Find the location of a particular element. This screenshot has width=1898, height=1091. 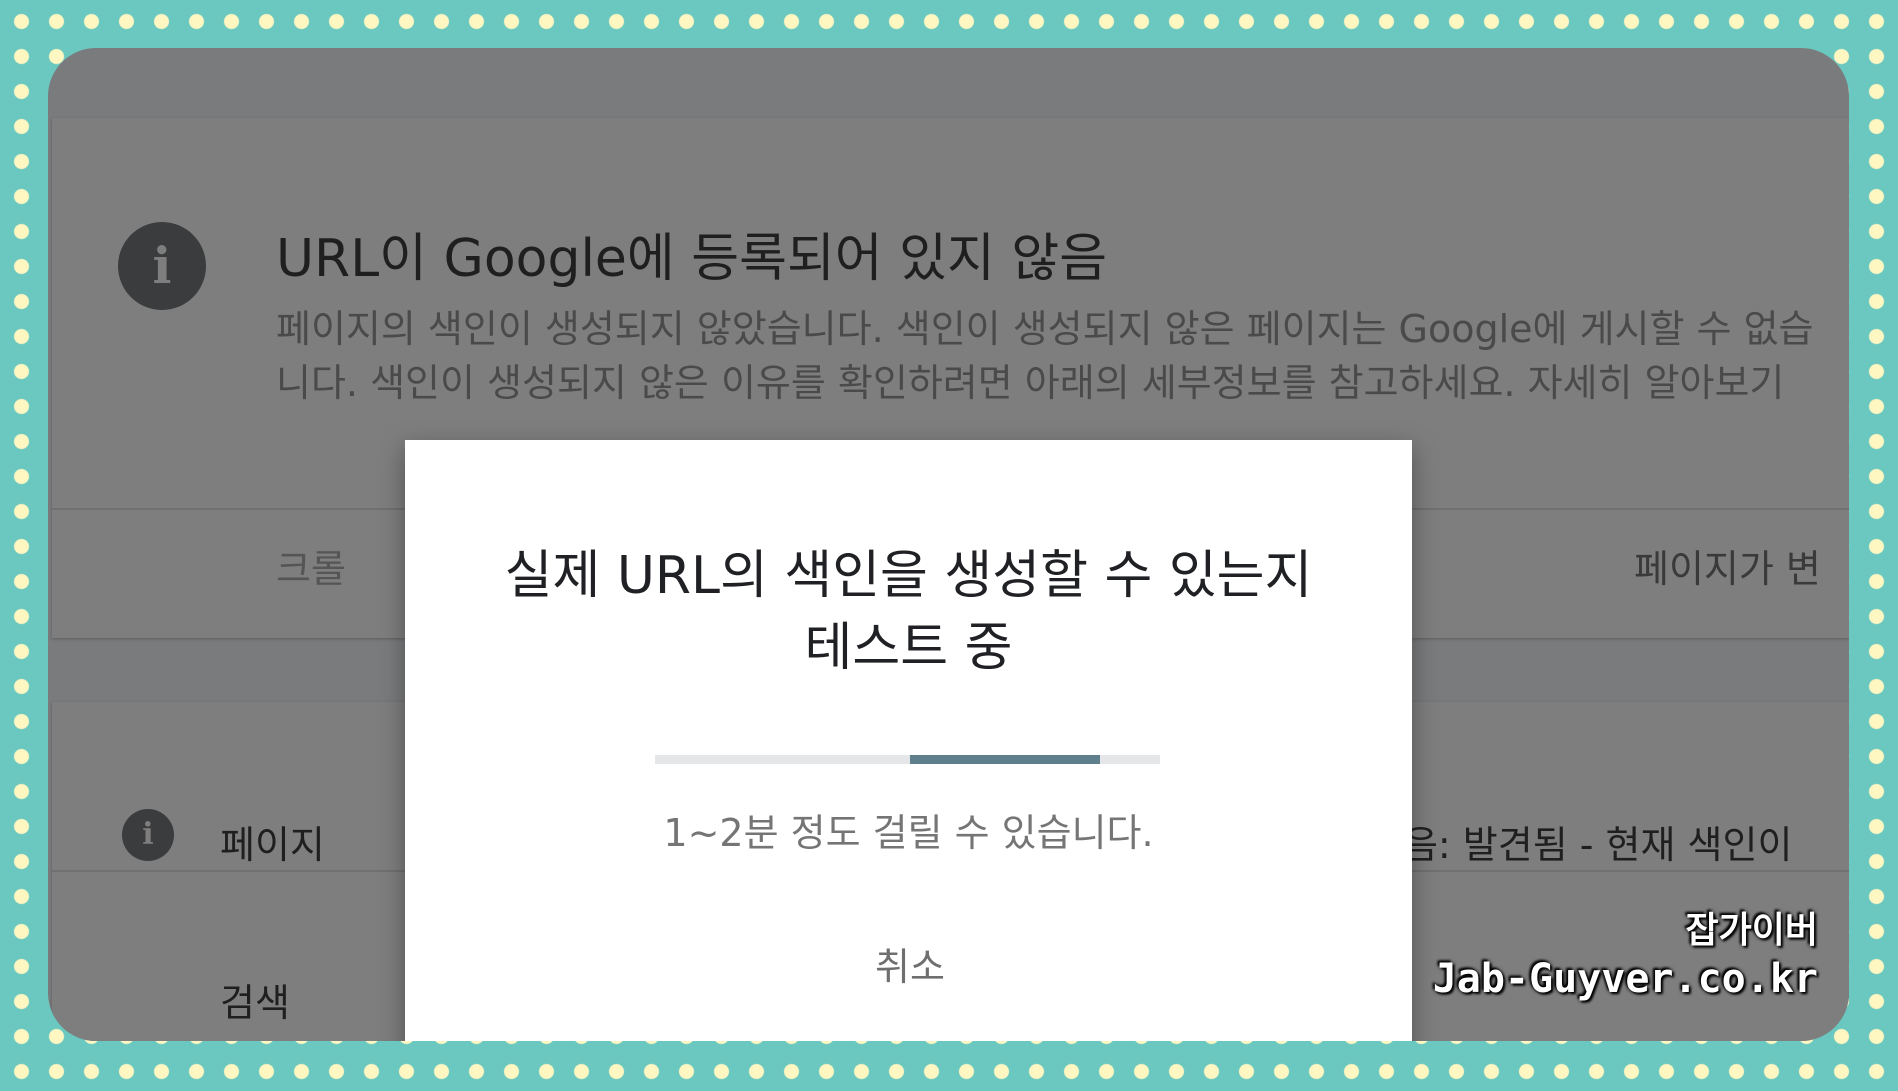

watermark-domain: Jab-Guyver.co.kr is located at coordinates (1625, 979).